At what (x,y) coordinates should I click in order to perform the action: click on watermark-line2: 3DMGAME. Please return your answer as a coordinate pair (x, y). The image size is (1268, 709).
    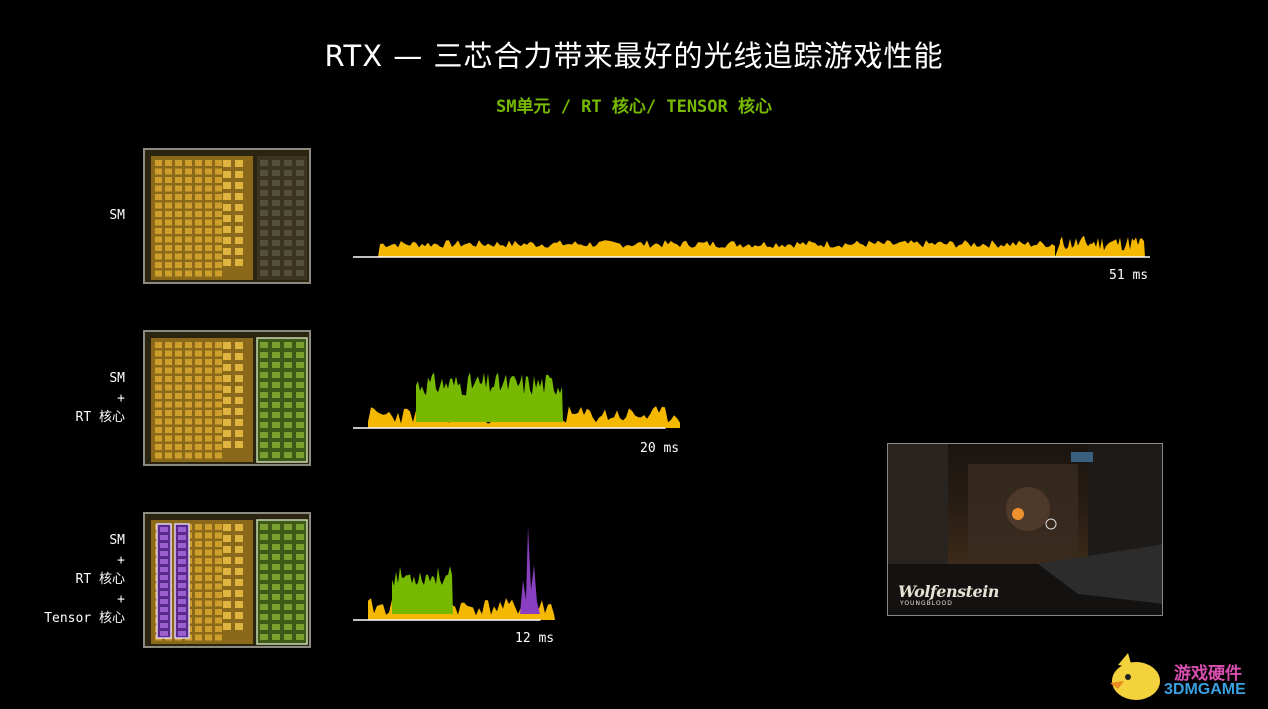
    Looking at the image, I should click on (1205, 689).